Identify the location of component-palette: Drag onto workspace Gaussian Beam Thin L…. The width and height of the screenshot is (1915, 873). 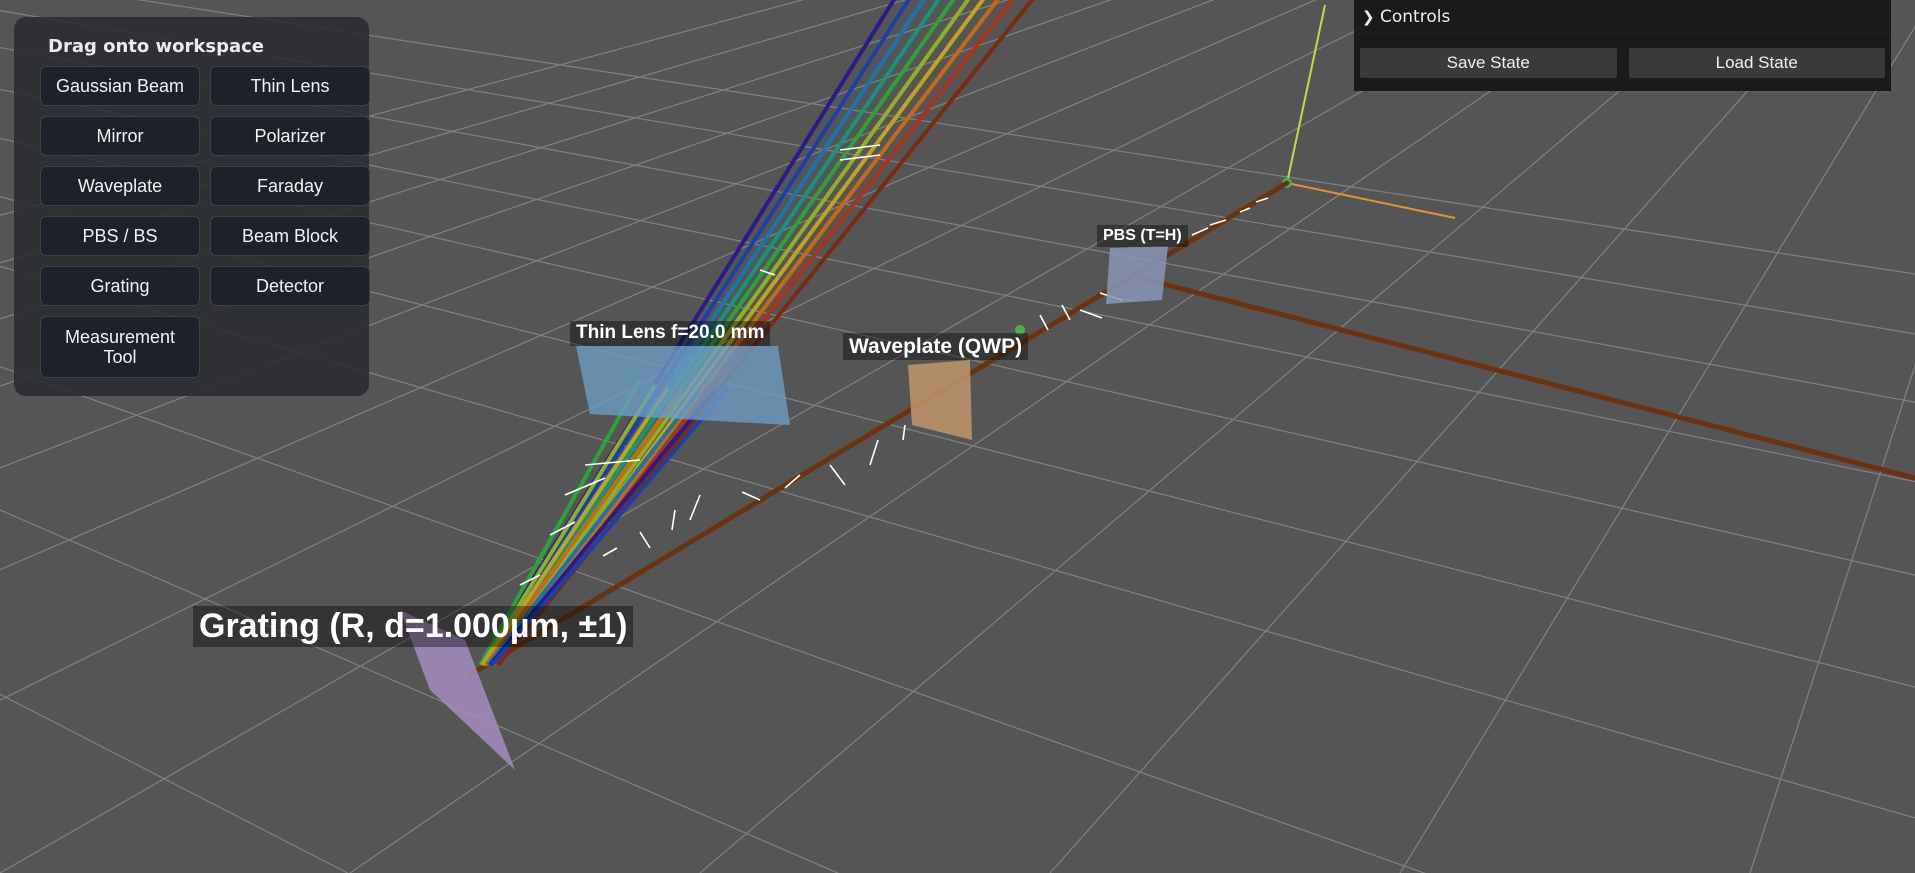
(192, 206).